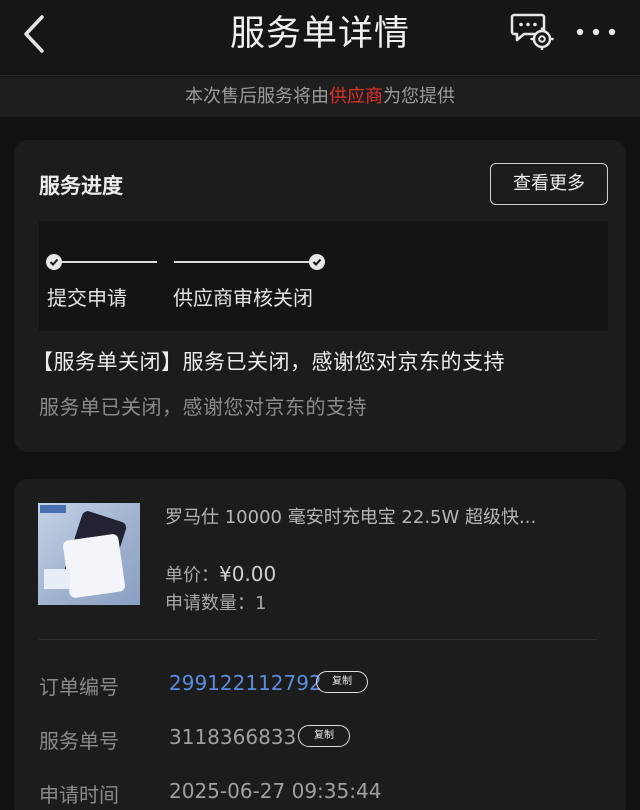  Describe the element at coordinates (210, 603) in the screenshot. I see `qty-label: 申请数量：` at that location.